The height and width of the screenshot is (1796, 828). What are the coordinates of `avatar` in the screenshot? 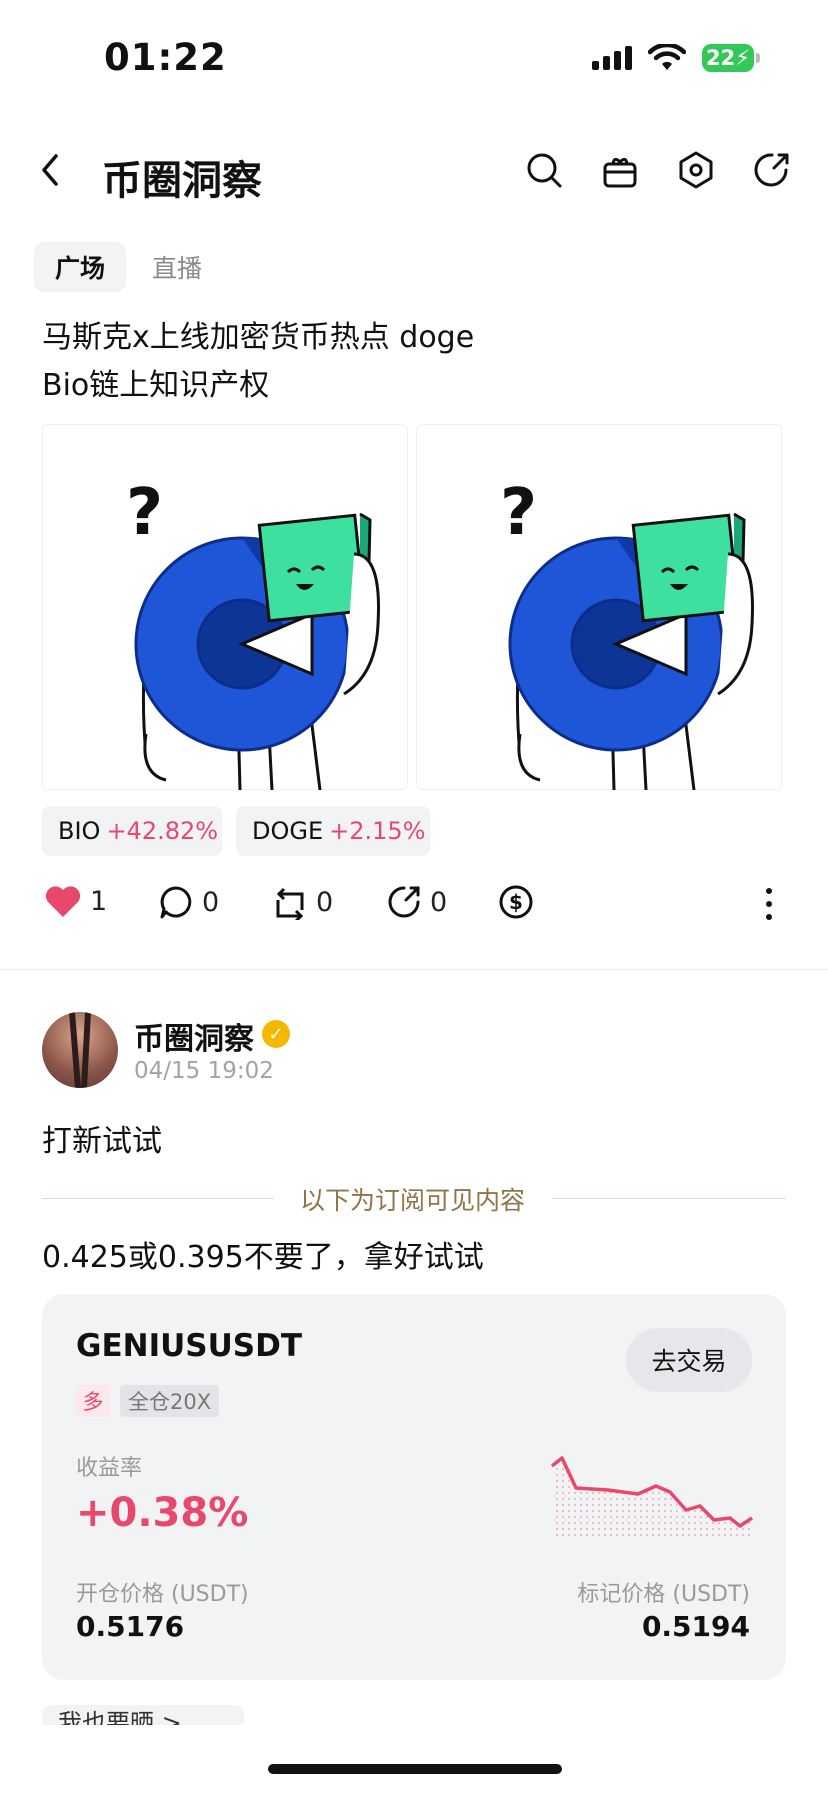 It's located at (80, 1050).